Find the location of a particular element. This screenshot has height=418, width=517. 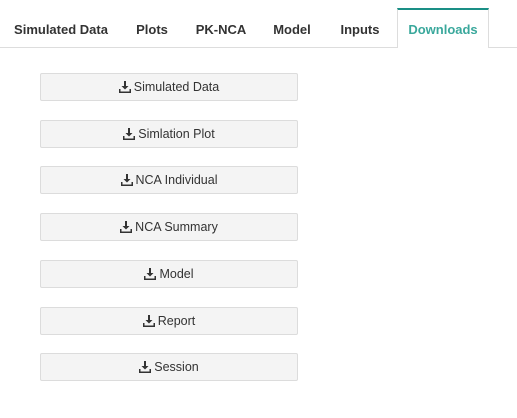

tab-plots: Plots is located at coordinates (152, 28).